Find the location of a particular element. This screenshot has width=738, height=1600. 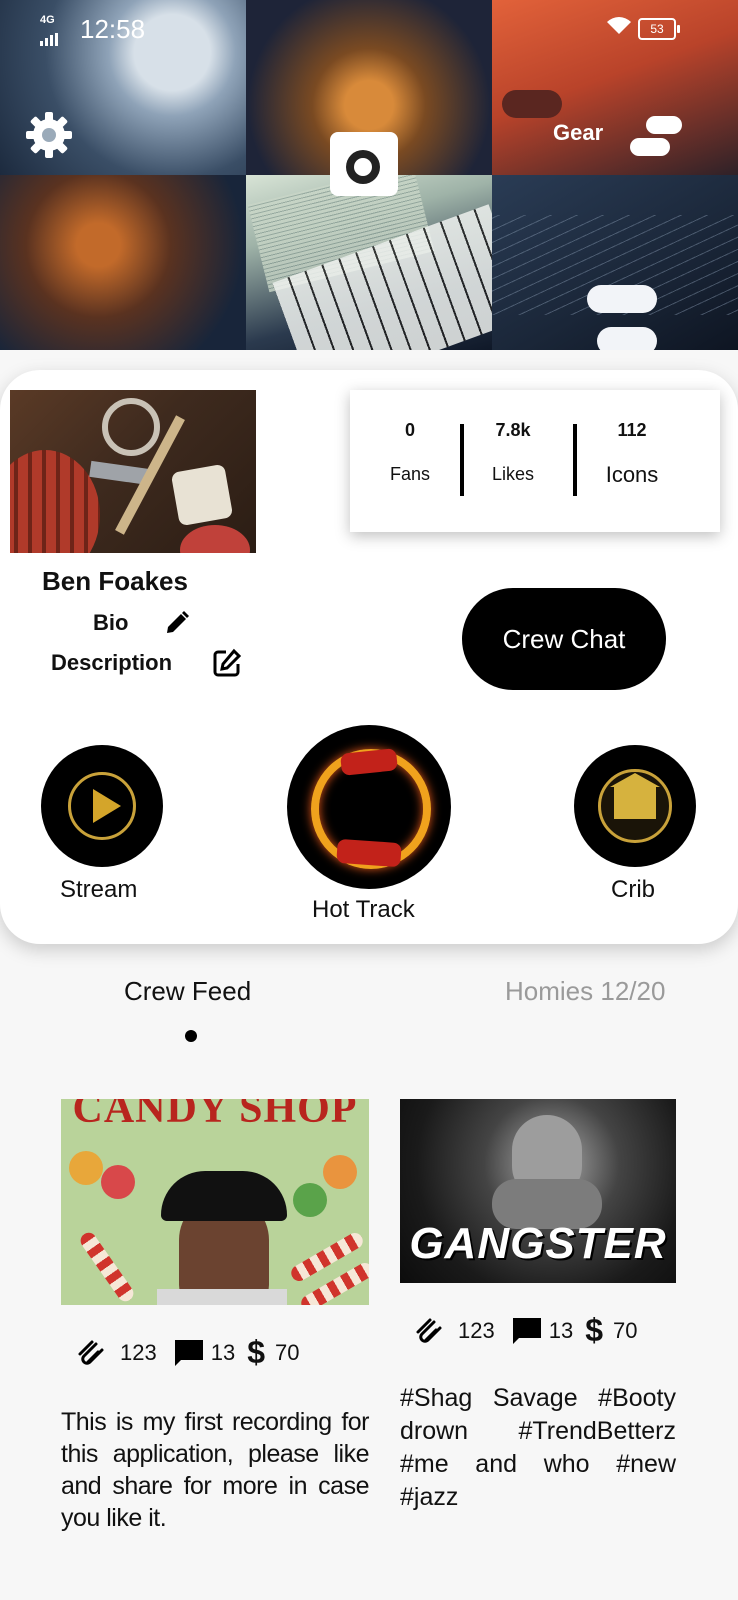

collage-photo-guitar is located at coordinates (615, 262).